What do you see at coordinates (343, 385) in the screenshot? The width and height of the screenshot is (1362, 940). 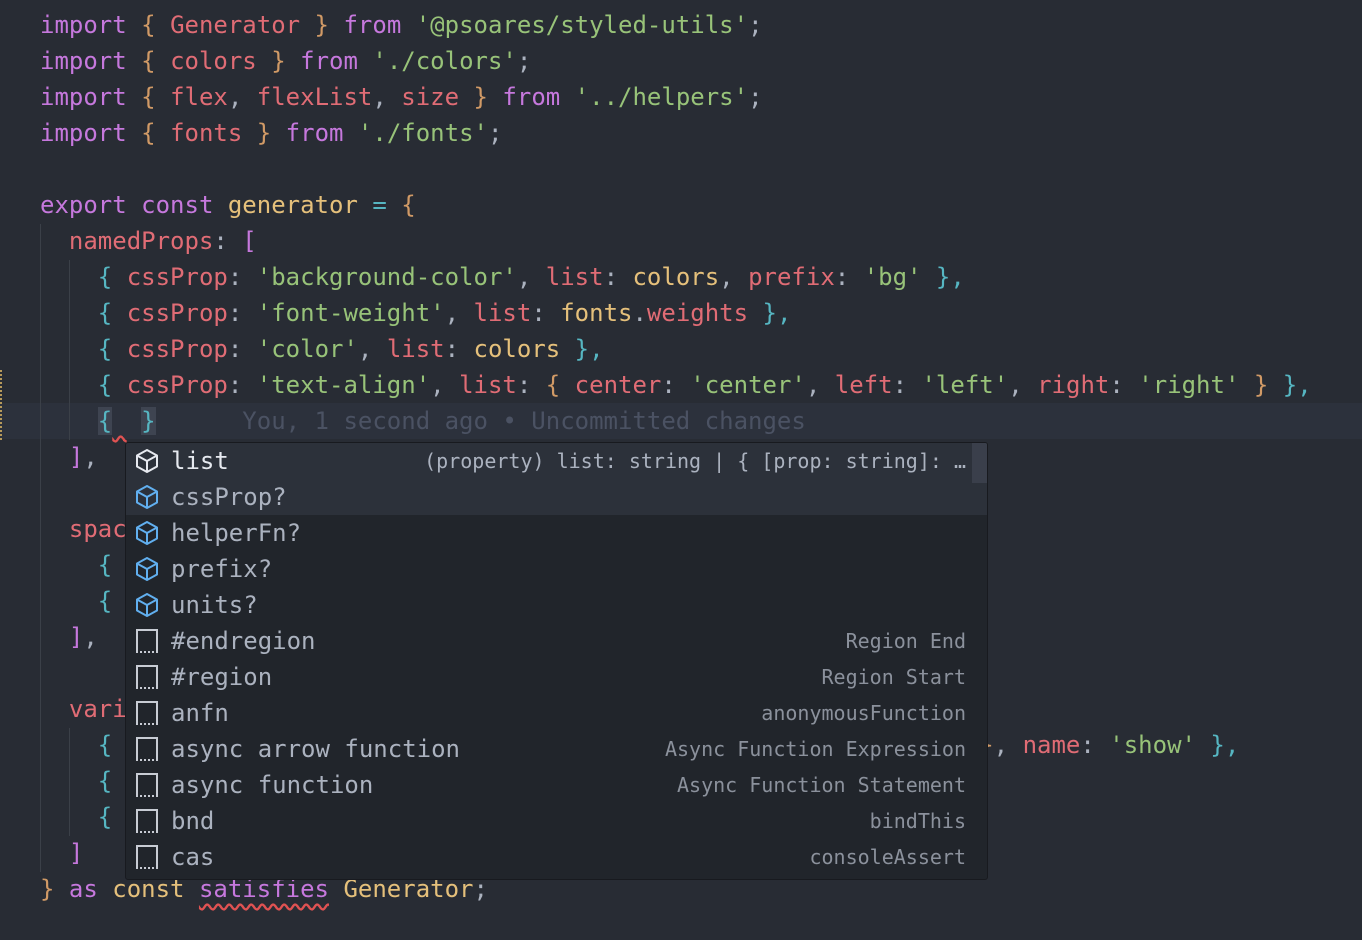 I see `code-token: 'text-align'` at bounding box center [343, 385].